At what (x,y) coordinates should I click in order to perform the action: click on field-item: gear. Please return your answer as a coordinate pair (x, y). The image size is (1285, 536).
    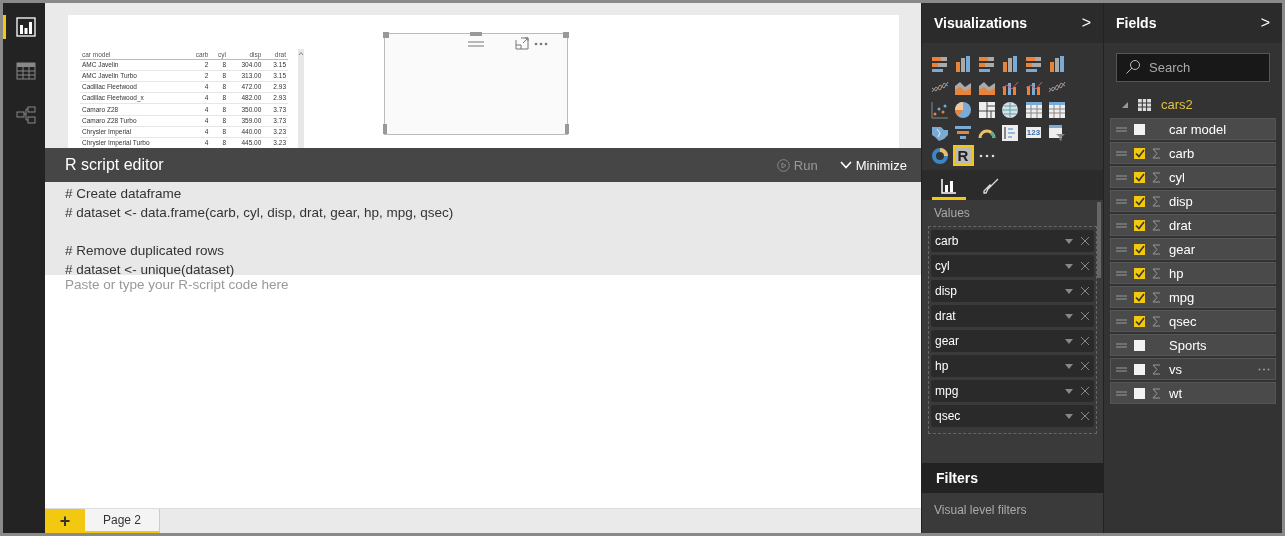
    Looking at the image, I should click on (1193, 249).